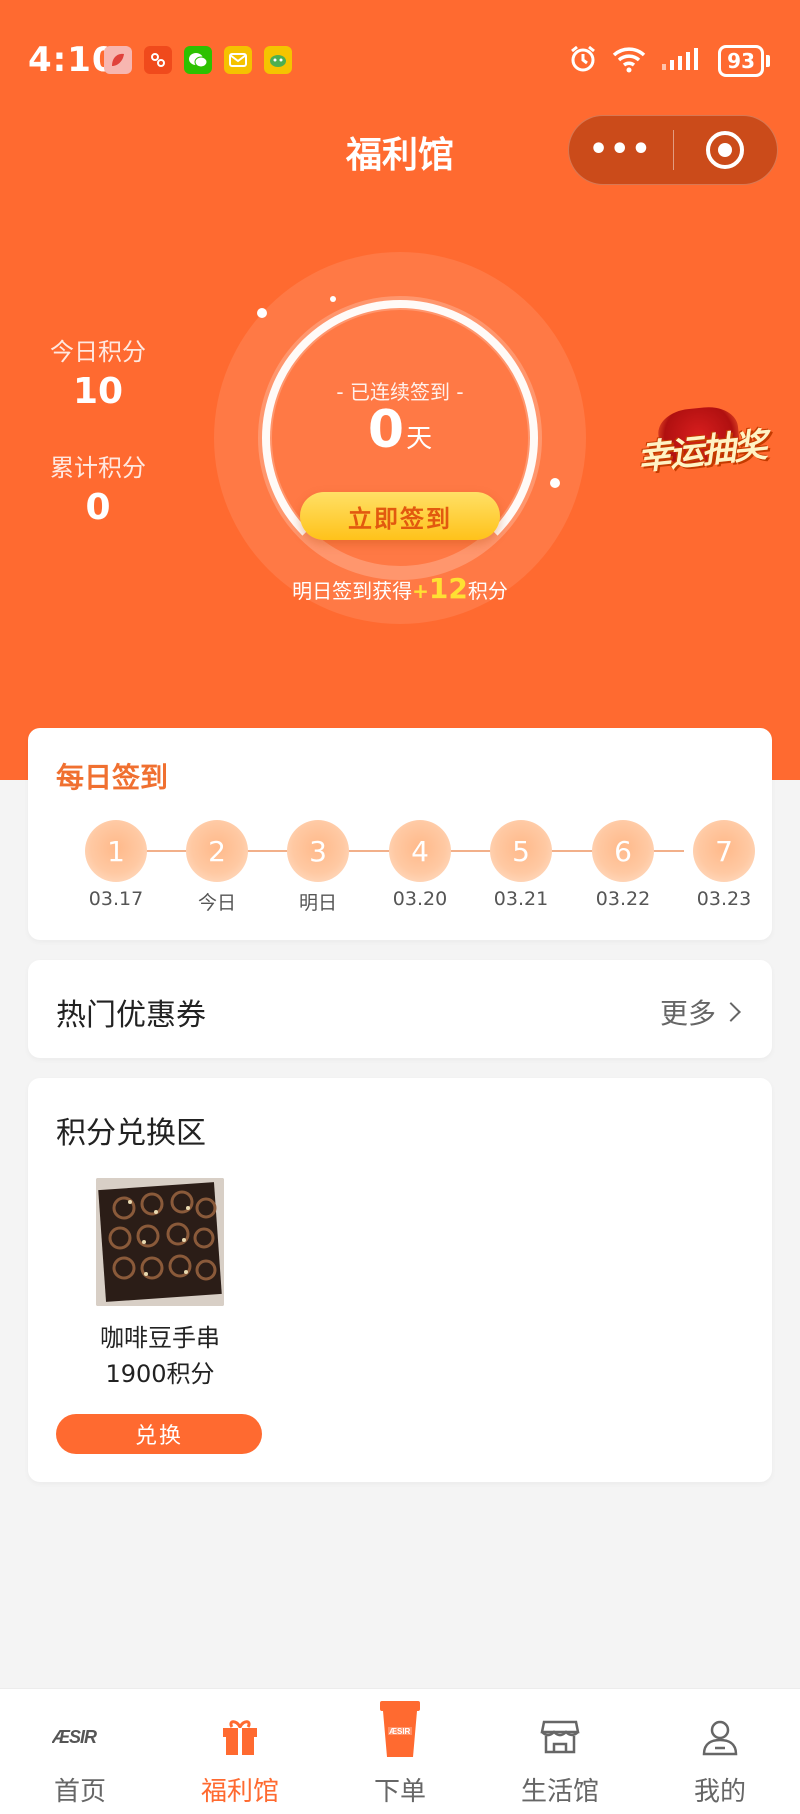 Image resolution: width=800 pixels, height=1814 pixels. Describe the element at coordinates (400, 516) in the screenshot. I see `sign-in-button: 立即签到` at that location.